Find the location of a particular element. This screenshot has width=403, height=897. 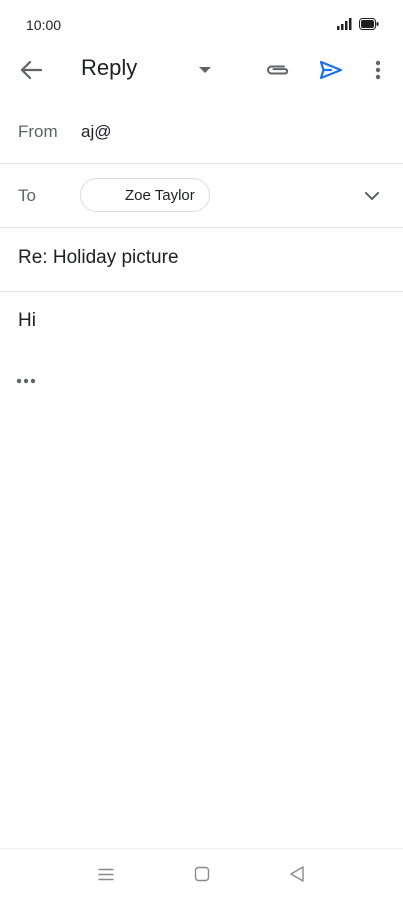

subject-row: Re: Holiday picture is located at coordinates (201, 260).